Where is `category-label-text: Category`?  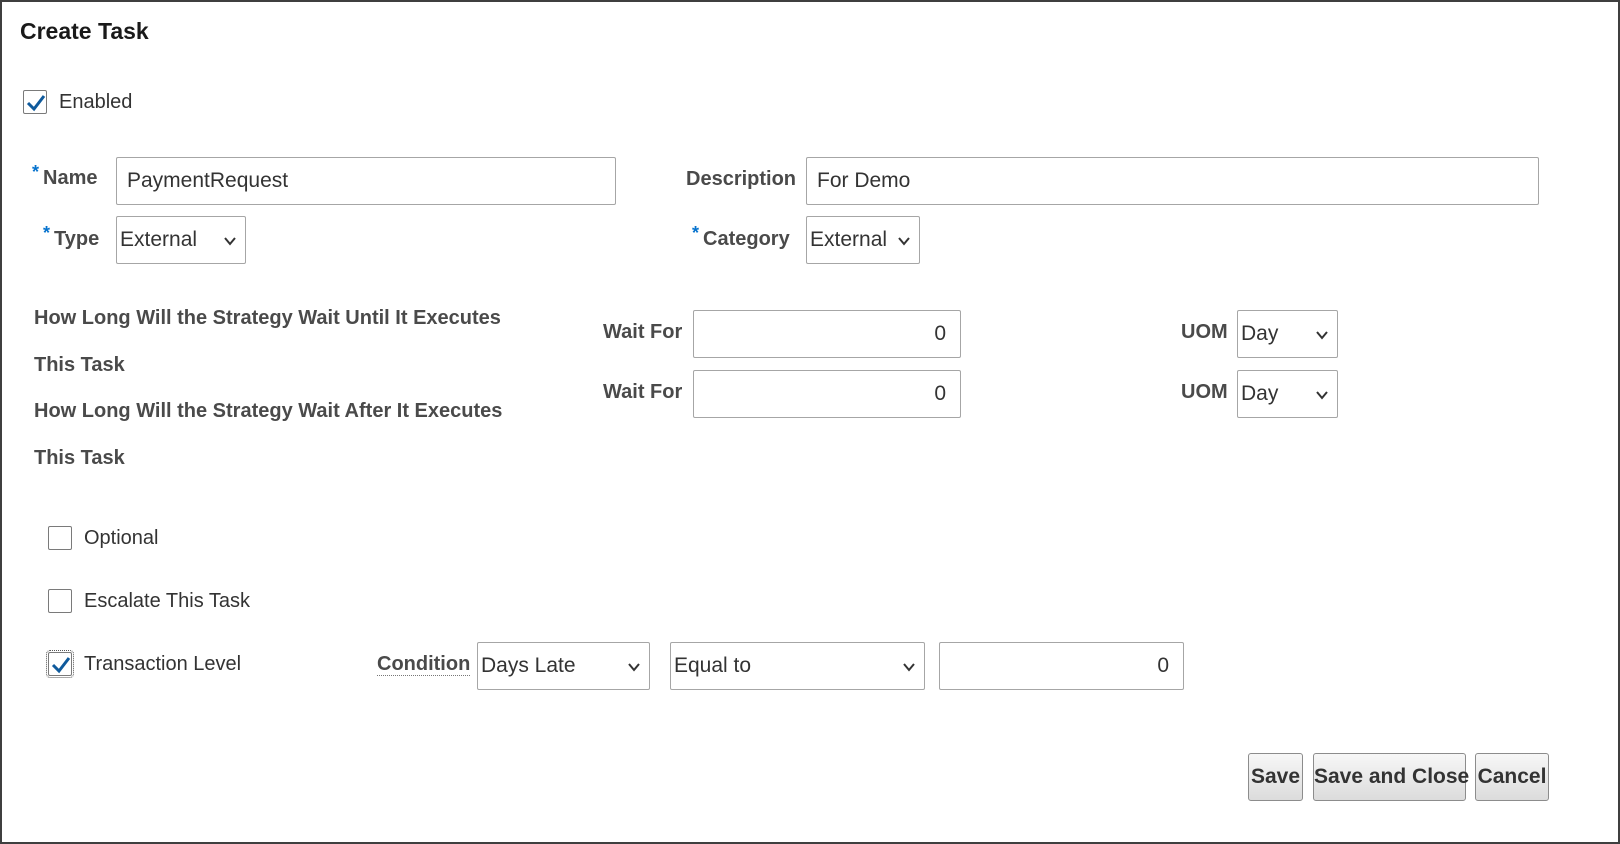
category-label-text: Category is located at coordinates (746, 239).